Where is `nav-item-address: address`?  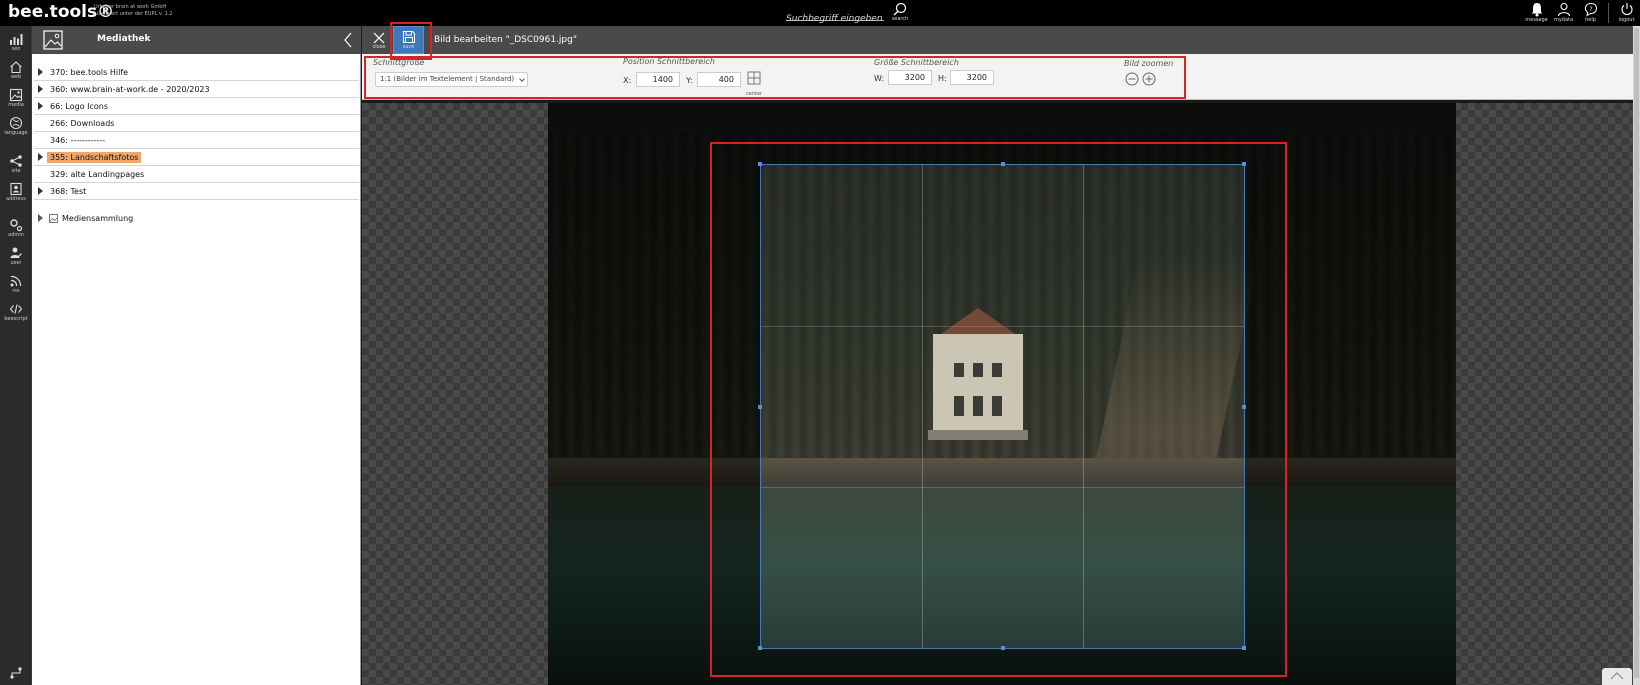 nav-item-address: address is located at coordinates (16, 195).